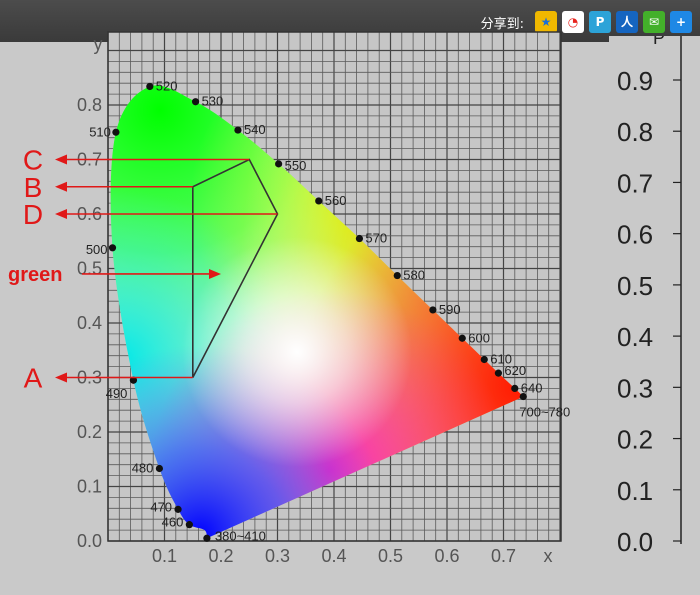 This screenshot has width=700, height=595. What do you see at coordinates (548, 556) in the screenshot?
I see `x-axis-label: x` at bounding box center [548, 556].